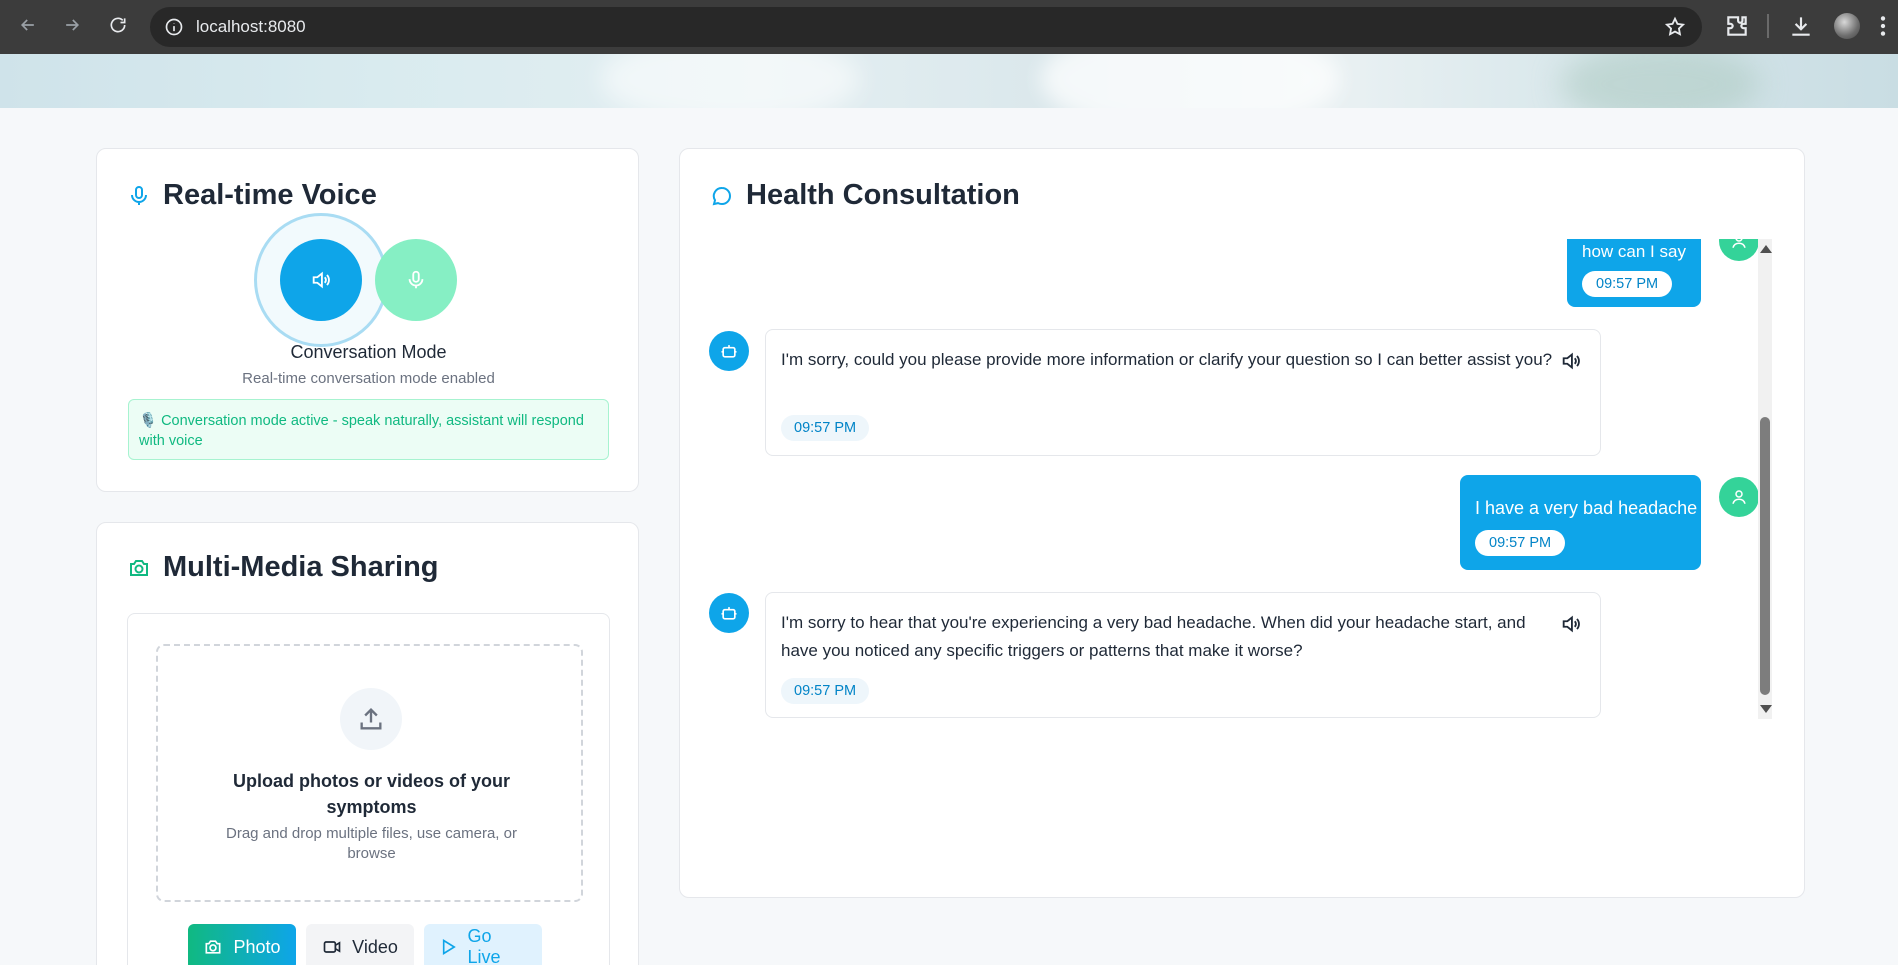 The height and width of the screenshot is (965, 1898). What do you see at coordinates (375, 946) in the screenshot?
I see `video-button-label: Video` at bounding box center [375, 946].